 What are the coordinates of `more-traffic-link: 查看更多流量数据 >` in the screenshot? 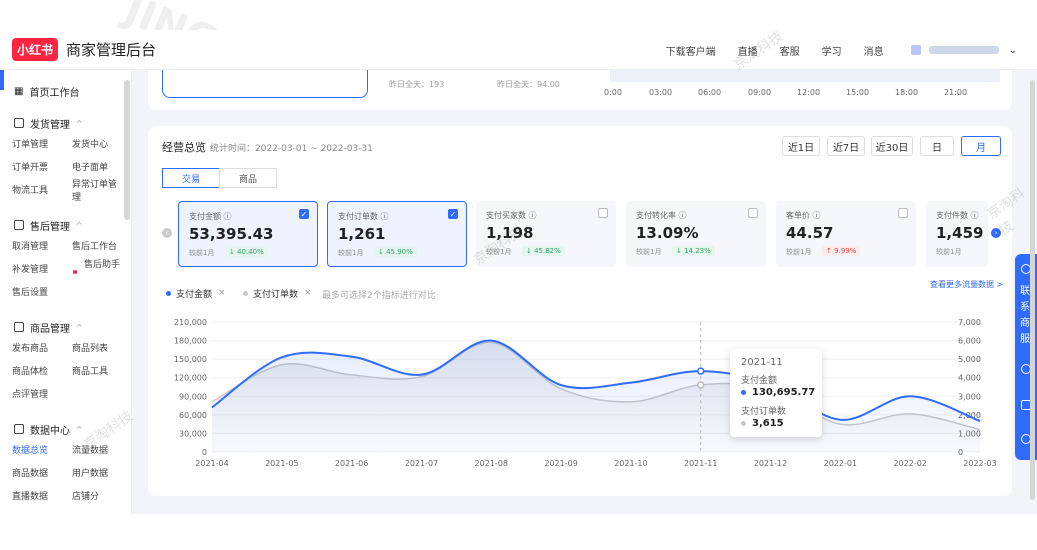 It's located at (966, 284).